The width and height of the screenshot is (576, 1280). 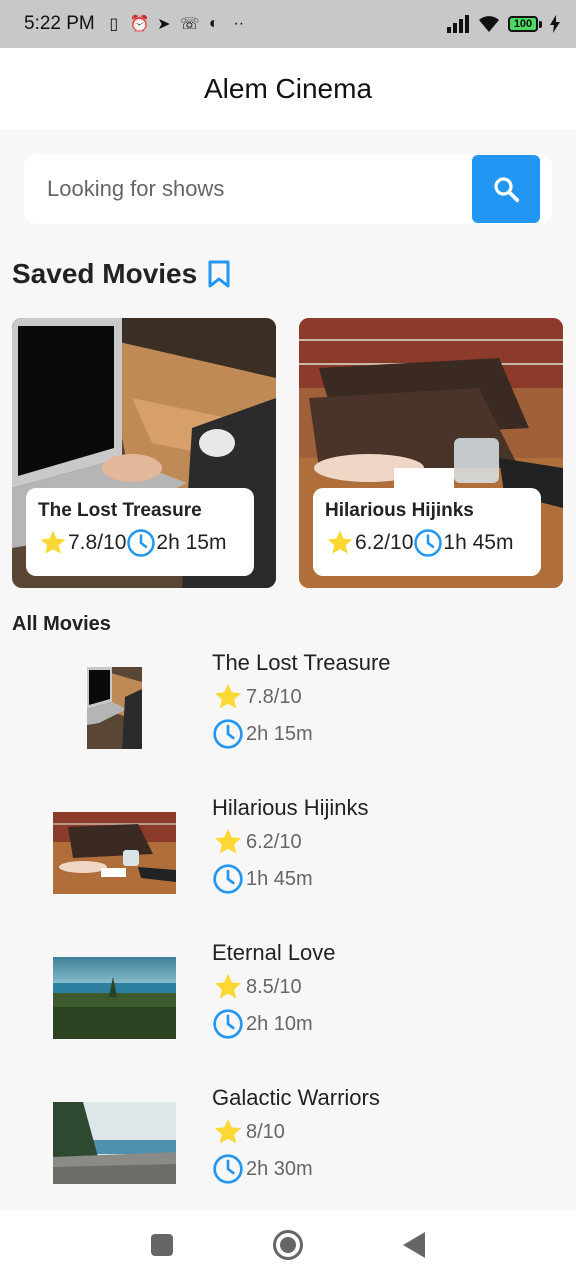 I want to click on movie-list-item: Eternal Love 8.5/10 2h 10m, so click(x=288, y=1010).